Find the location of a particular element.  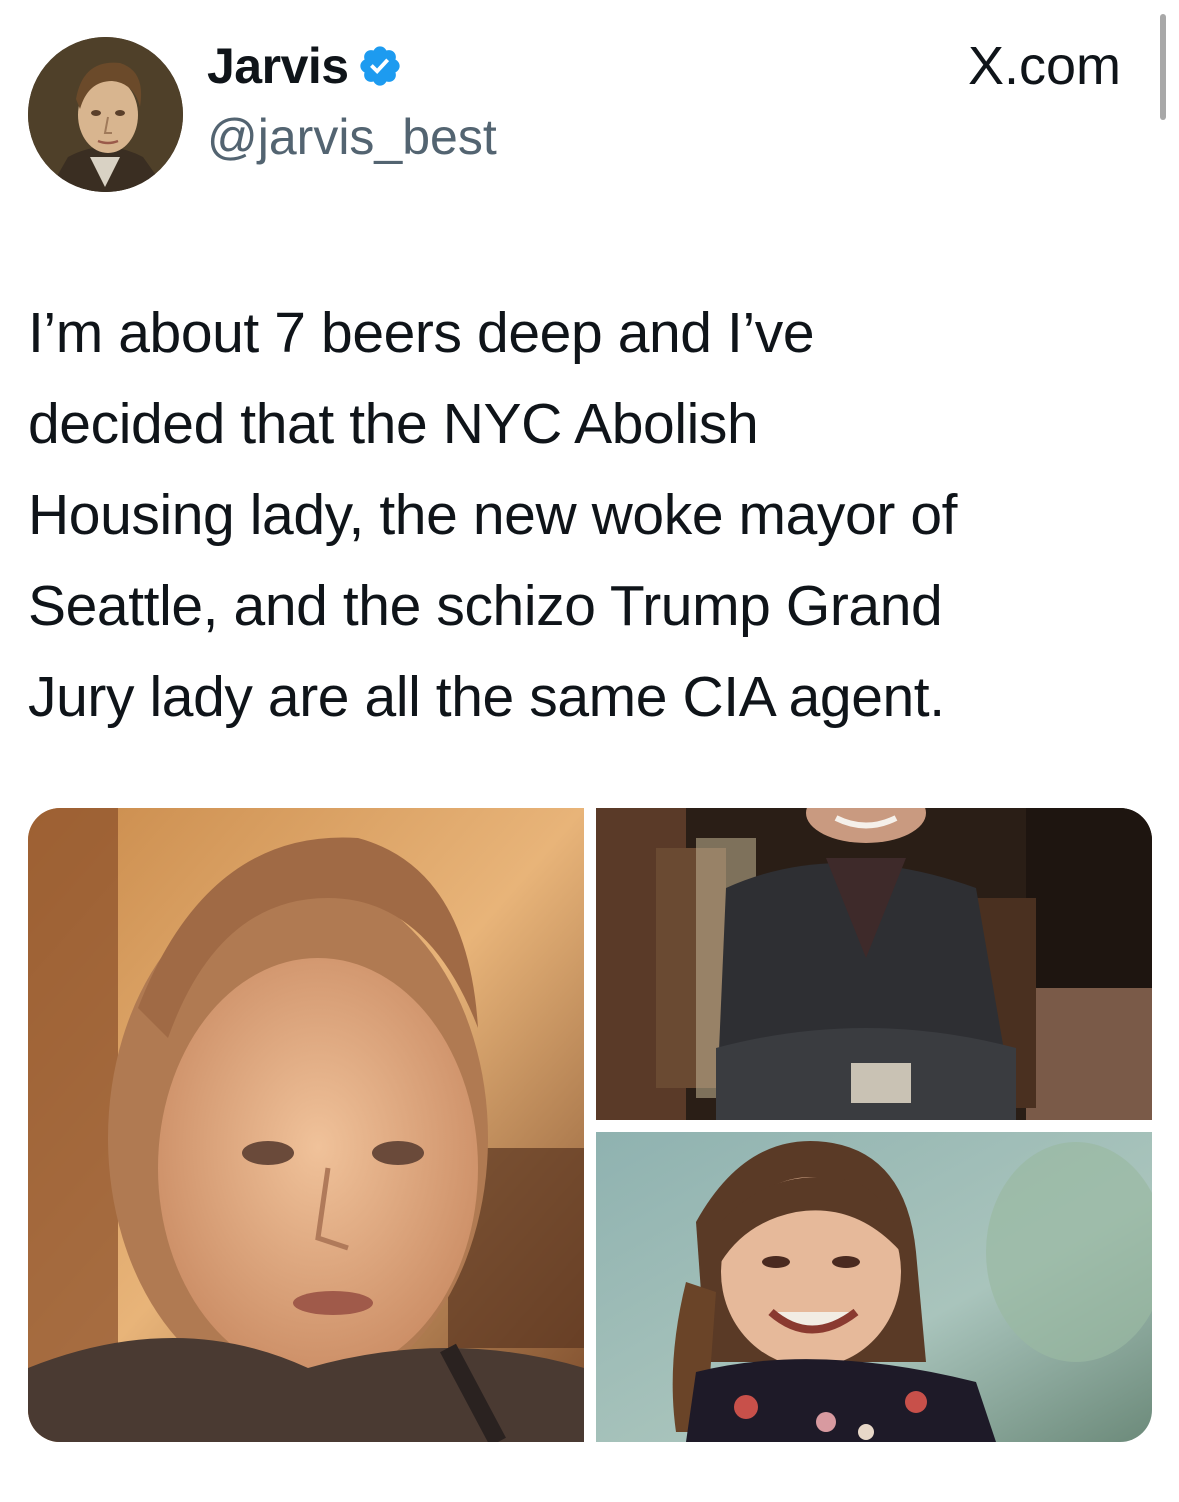

brand-label: X.com is located at coordinates (1044, 66).